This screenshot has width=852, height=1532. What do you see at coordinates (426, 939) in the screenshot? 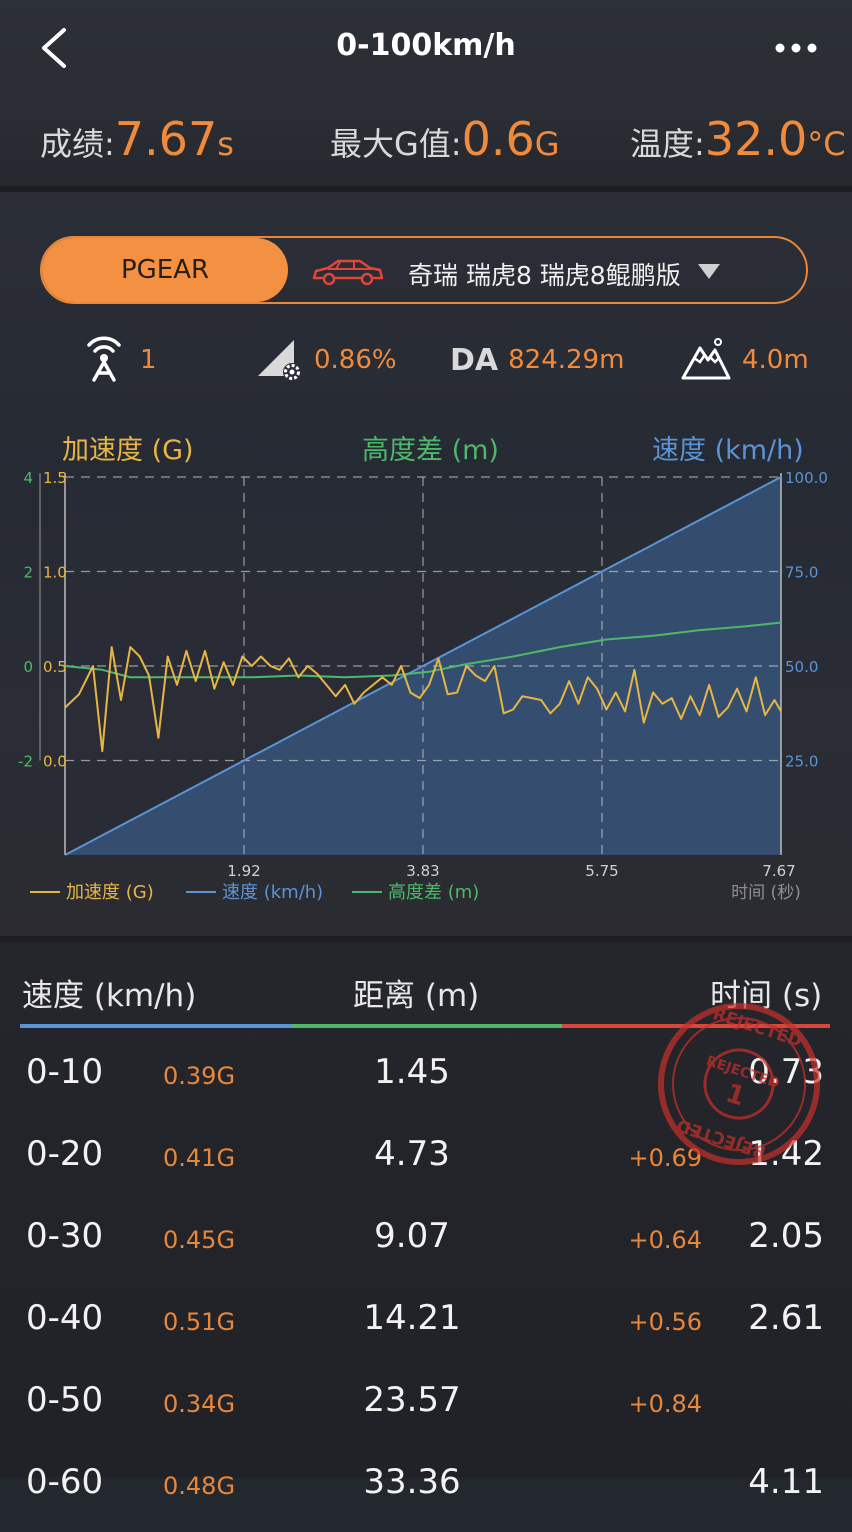
I see `chart-divider` at bounding box center [426, 939].